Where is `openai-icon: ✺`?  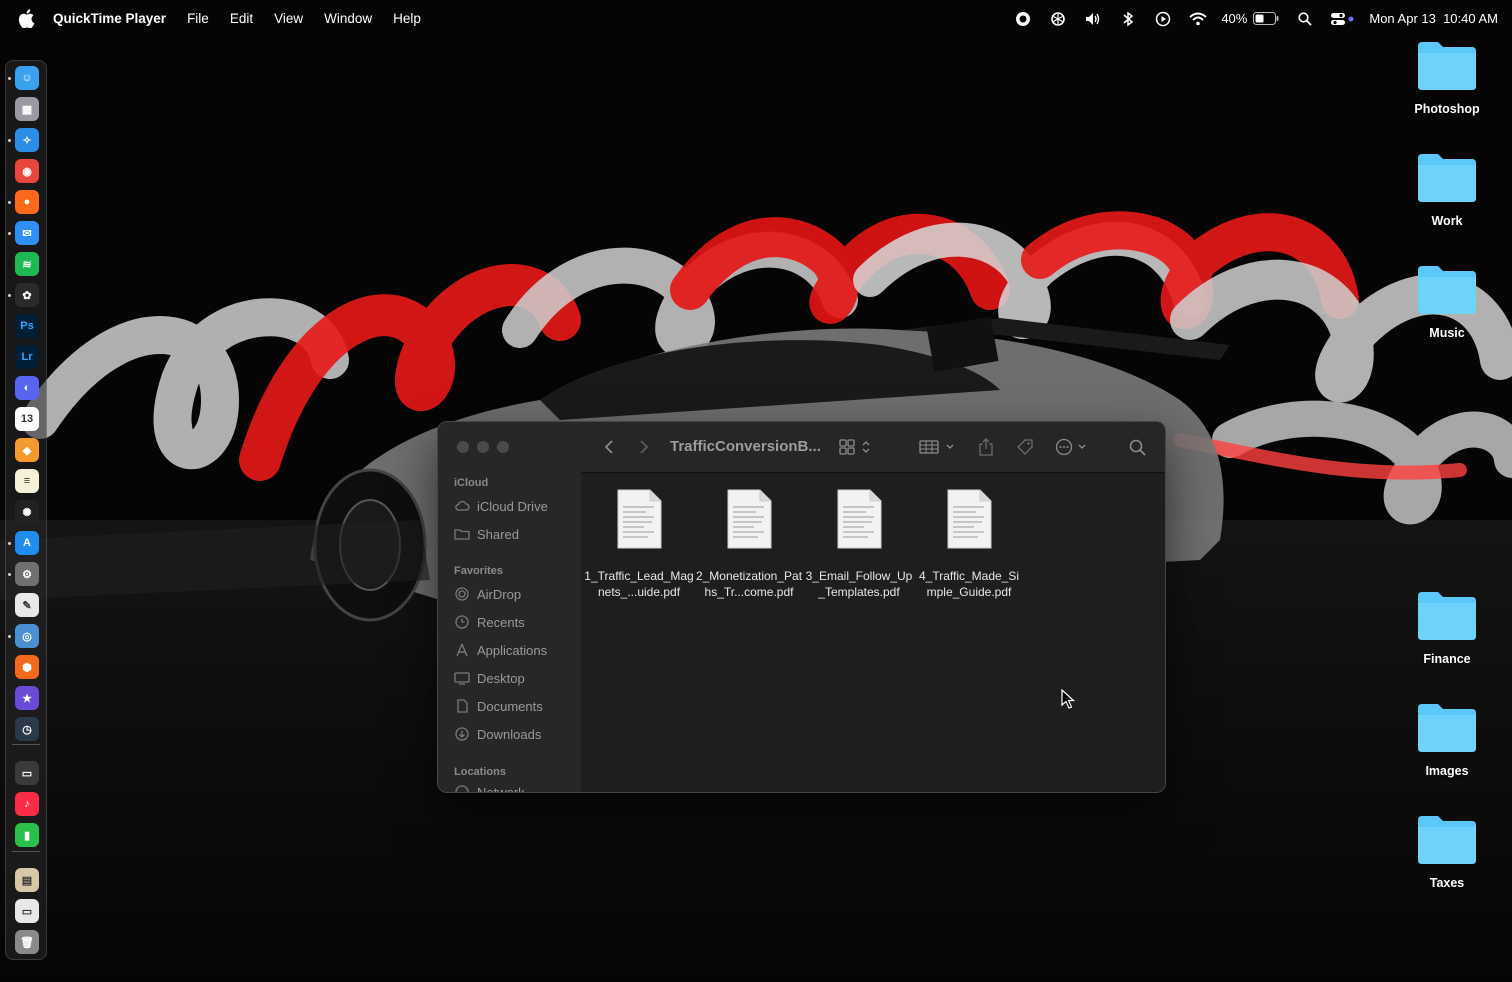
openai-icon: ✺ is located at coordinates (27, 512).